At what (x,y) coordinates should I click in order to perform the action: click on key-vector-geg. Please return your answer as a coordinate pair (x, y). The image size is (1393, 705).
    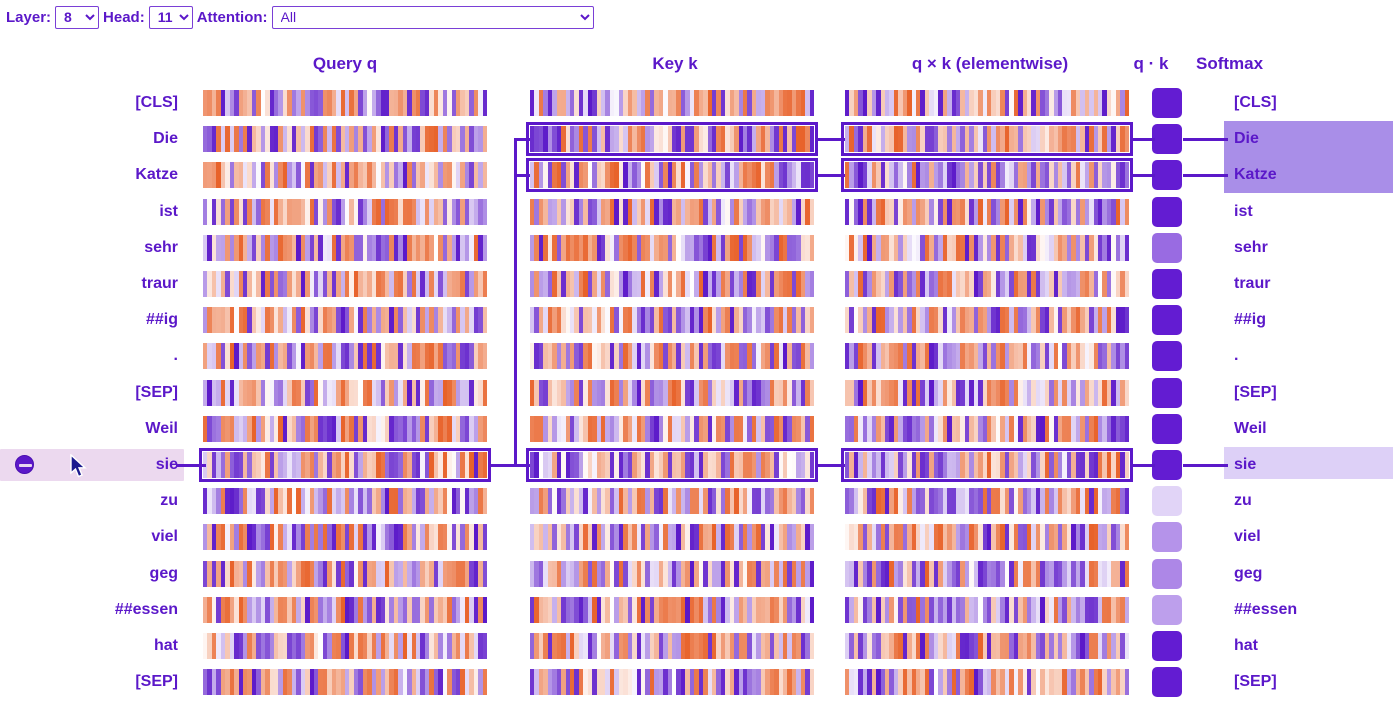
    Looking at the image, I should click on (672, 573).